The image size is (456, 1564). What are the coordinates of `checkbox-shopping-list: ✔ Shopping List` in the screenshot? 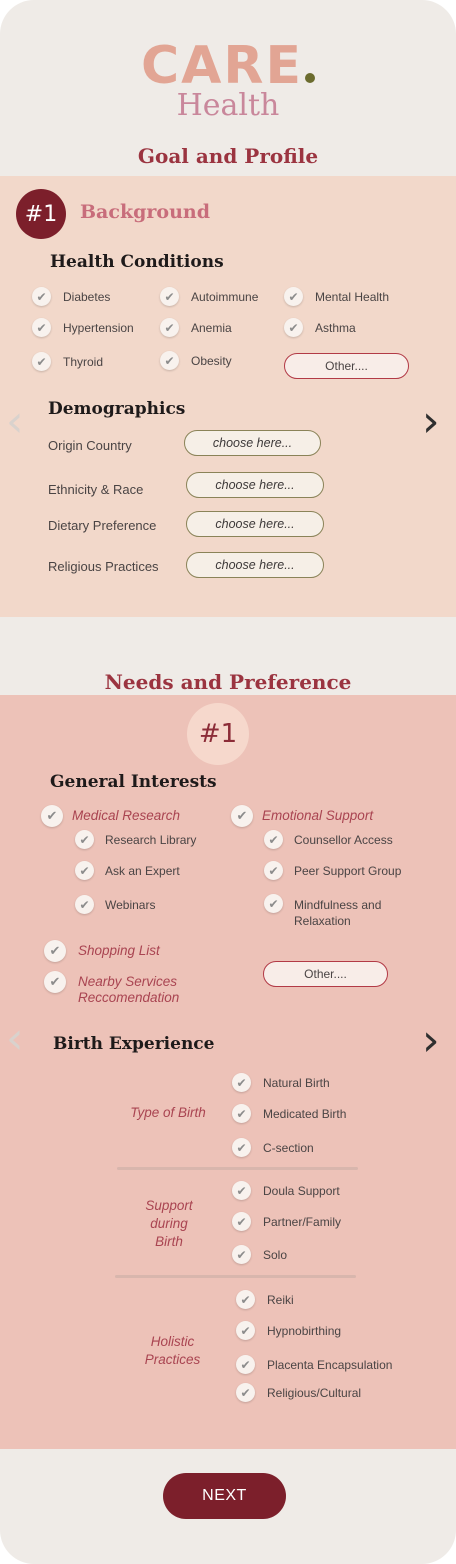 It's located at (102, 951).